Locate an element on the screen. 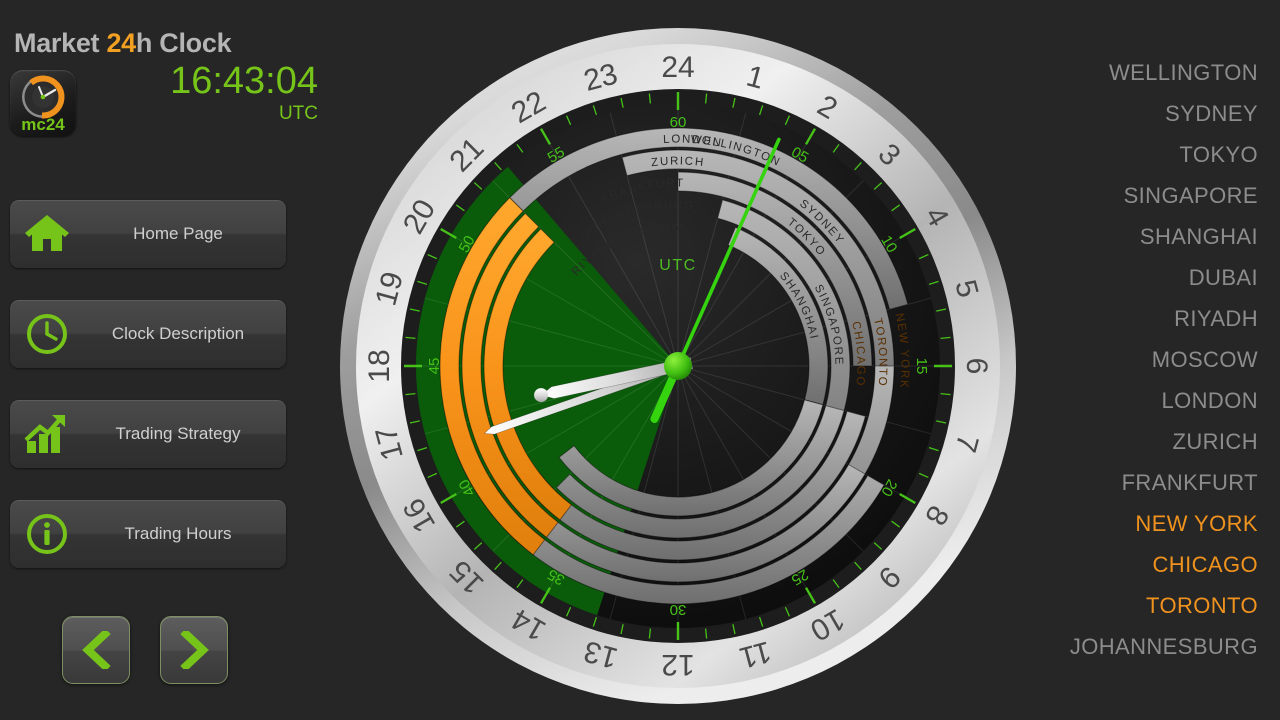 This screenshot has height=720, width=1280. clock-center-hub is located at coordinates (678, 366).